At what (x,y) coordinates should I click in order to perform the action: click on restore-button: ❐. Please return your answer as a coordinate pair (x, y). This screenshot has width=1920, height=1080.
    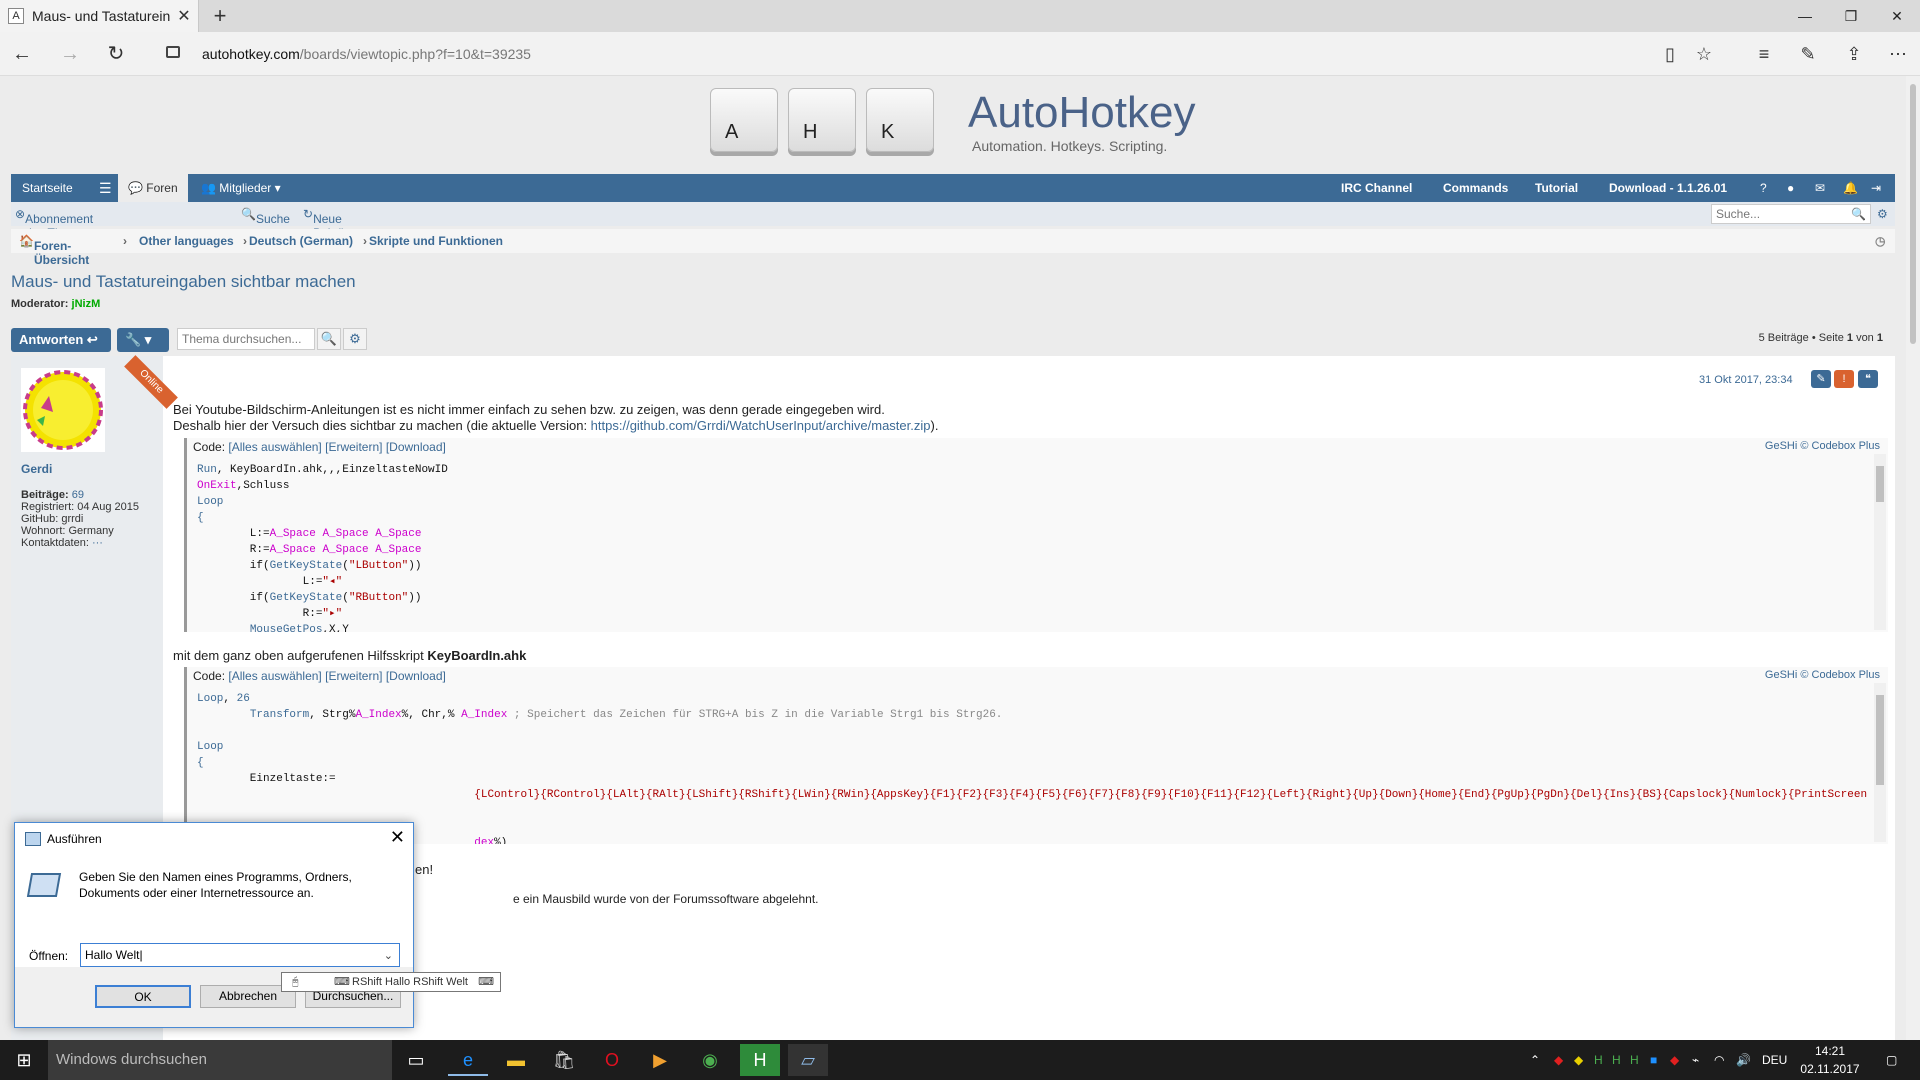
    Looking at the image, I should click on (1851, 16).